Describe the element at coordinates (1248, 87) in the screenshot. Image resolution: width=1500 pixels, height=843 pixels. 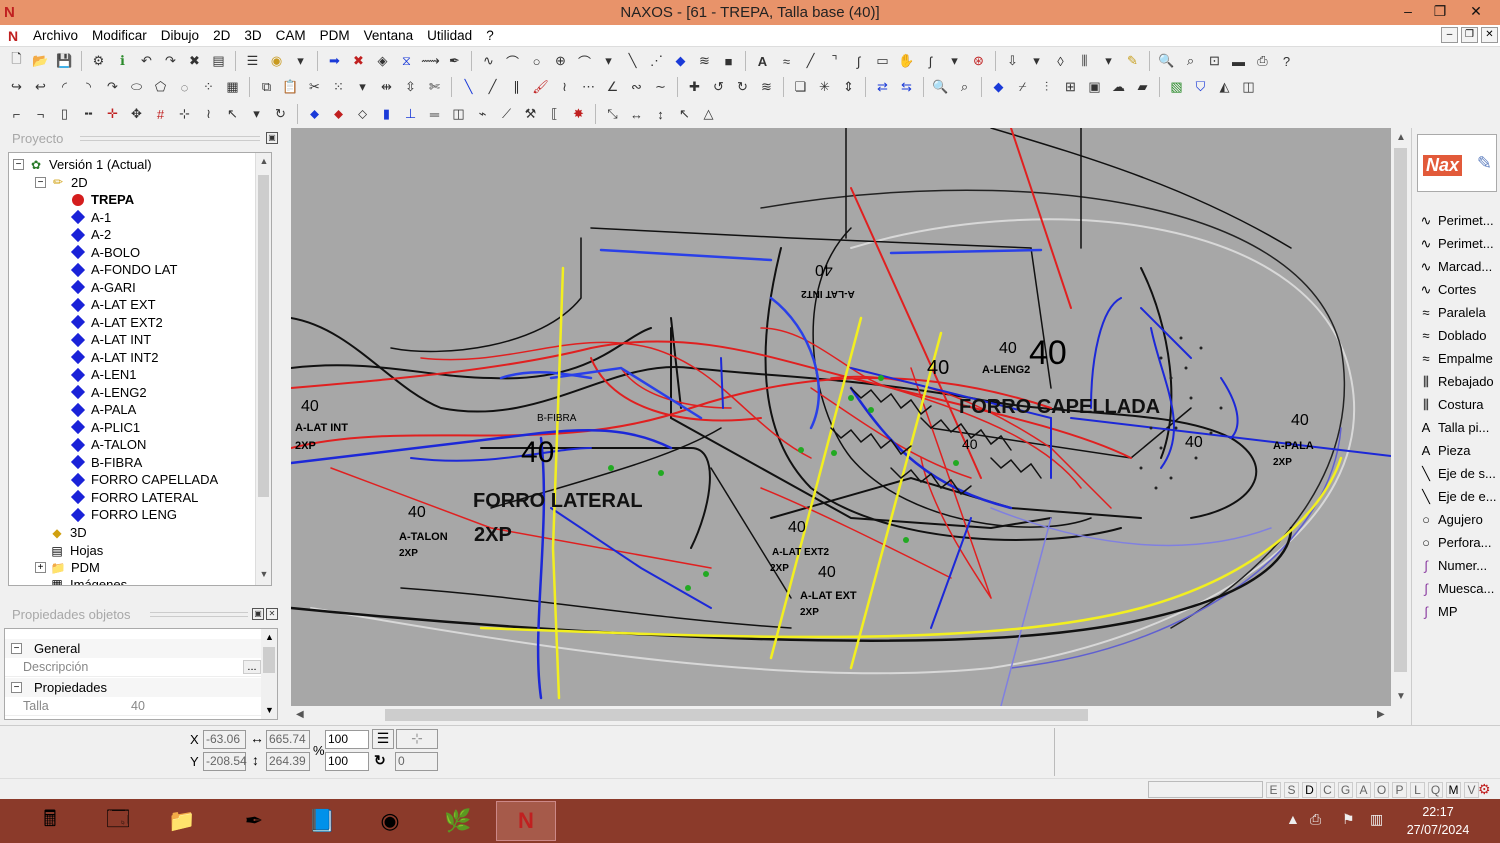
I see `stack-icon: ◫` at that location.